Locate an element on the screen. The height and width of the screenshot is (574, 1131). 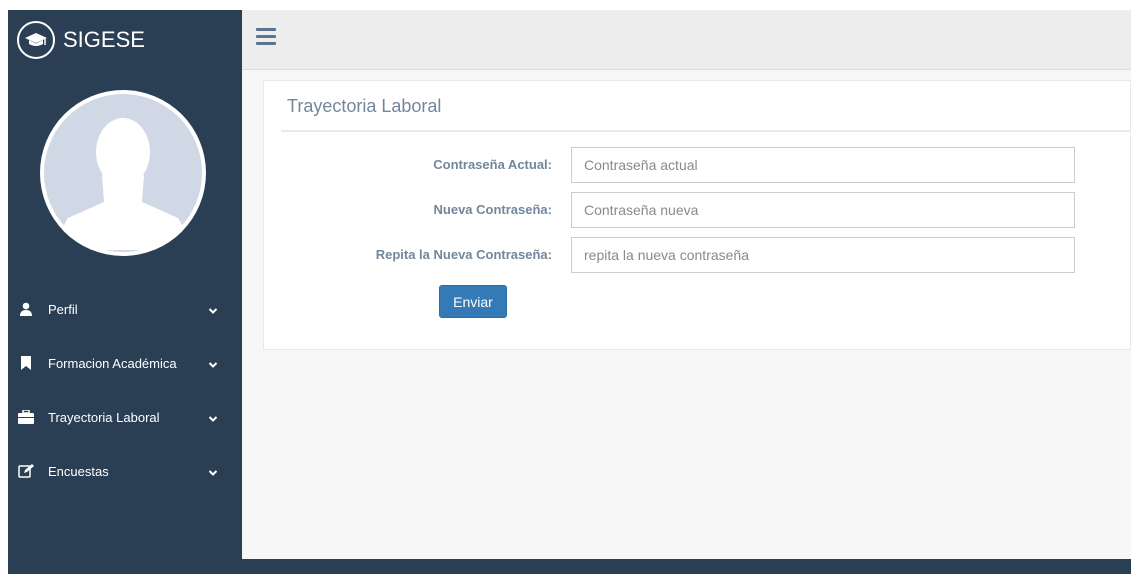
sidebar-item-label: Encuestas is located at coordinates (78, 471).